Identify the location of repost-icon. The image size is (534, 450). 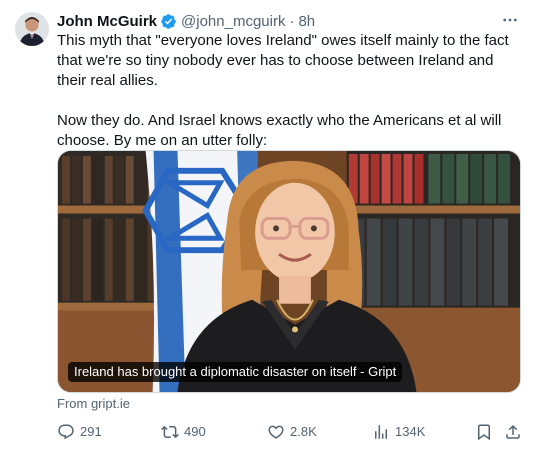
(170, 432).